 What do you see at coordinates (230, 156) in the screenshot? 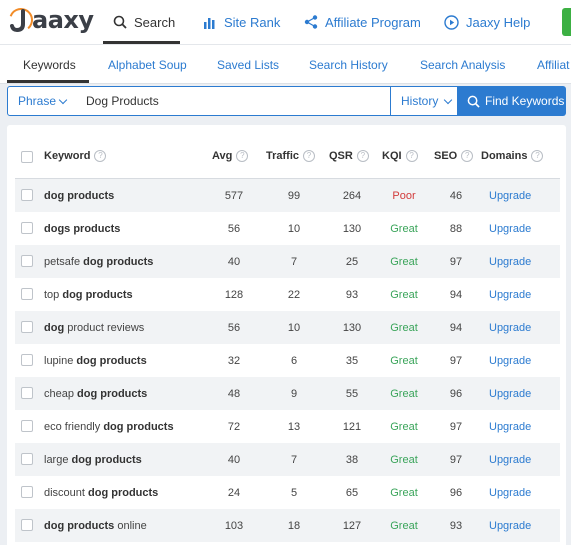
I see `header-avg: Avg?` at bounding box center [230, 156].